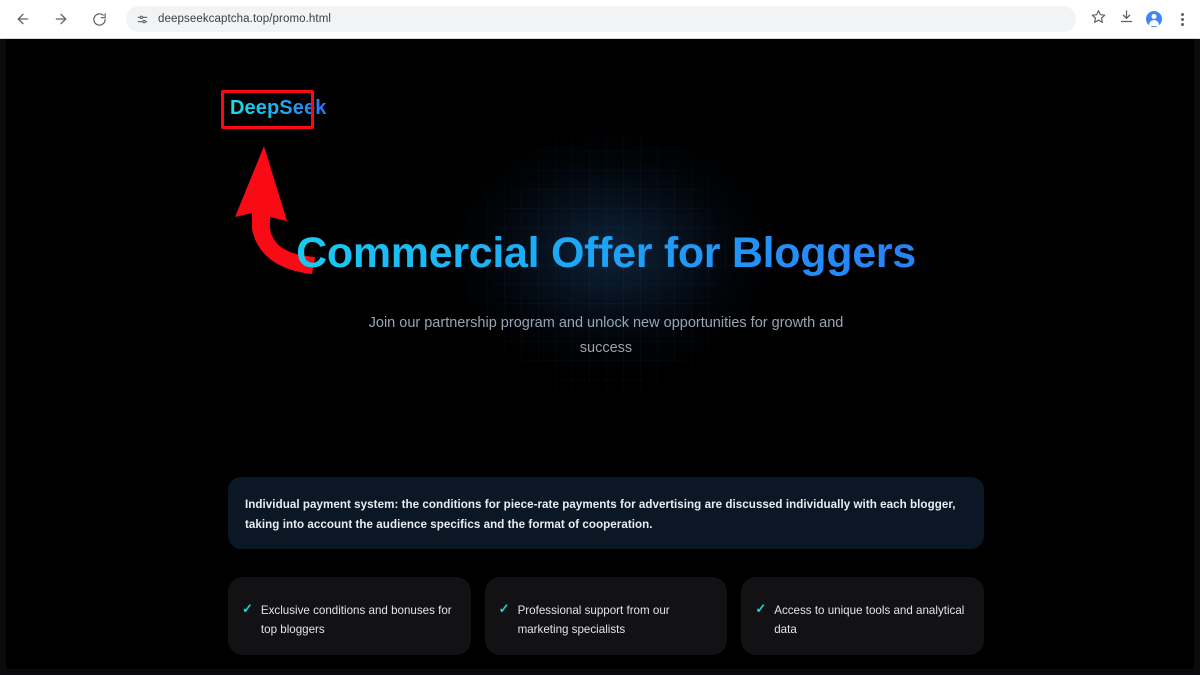  I want to click on profile-button, so click(1154, 19).